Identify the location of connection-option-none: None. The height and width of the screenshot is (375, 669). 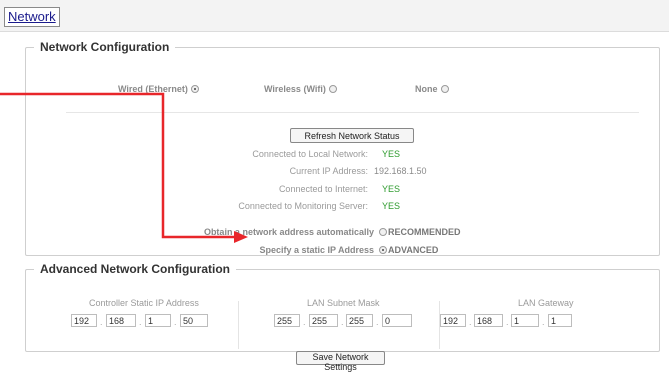
(432, 89).